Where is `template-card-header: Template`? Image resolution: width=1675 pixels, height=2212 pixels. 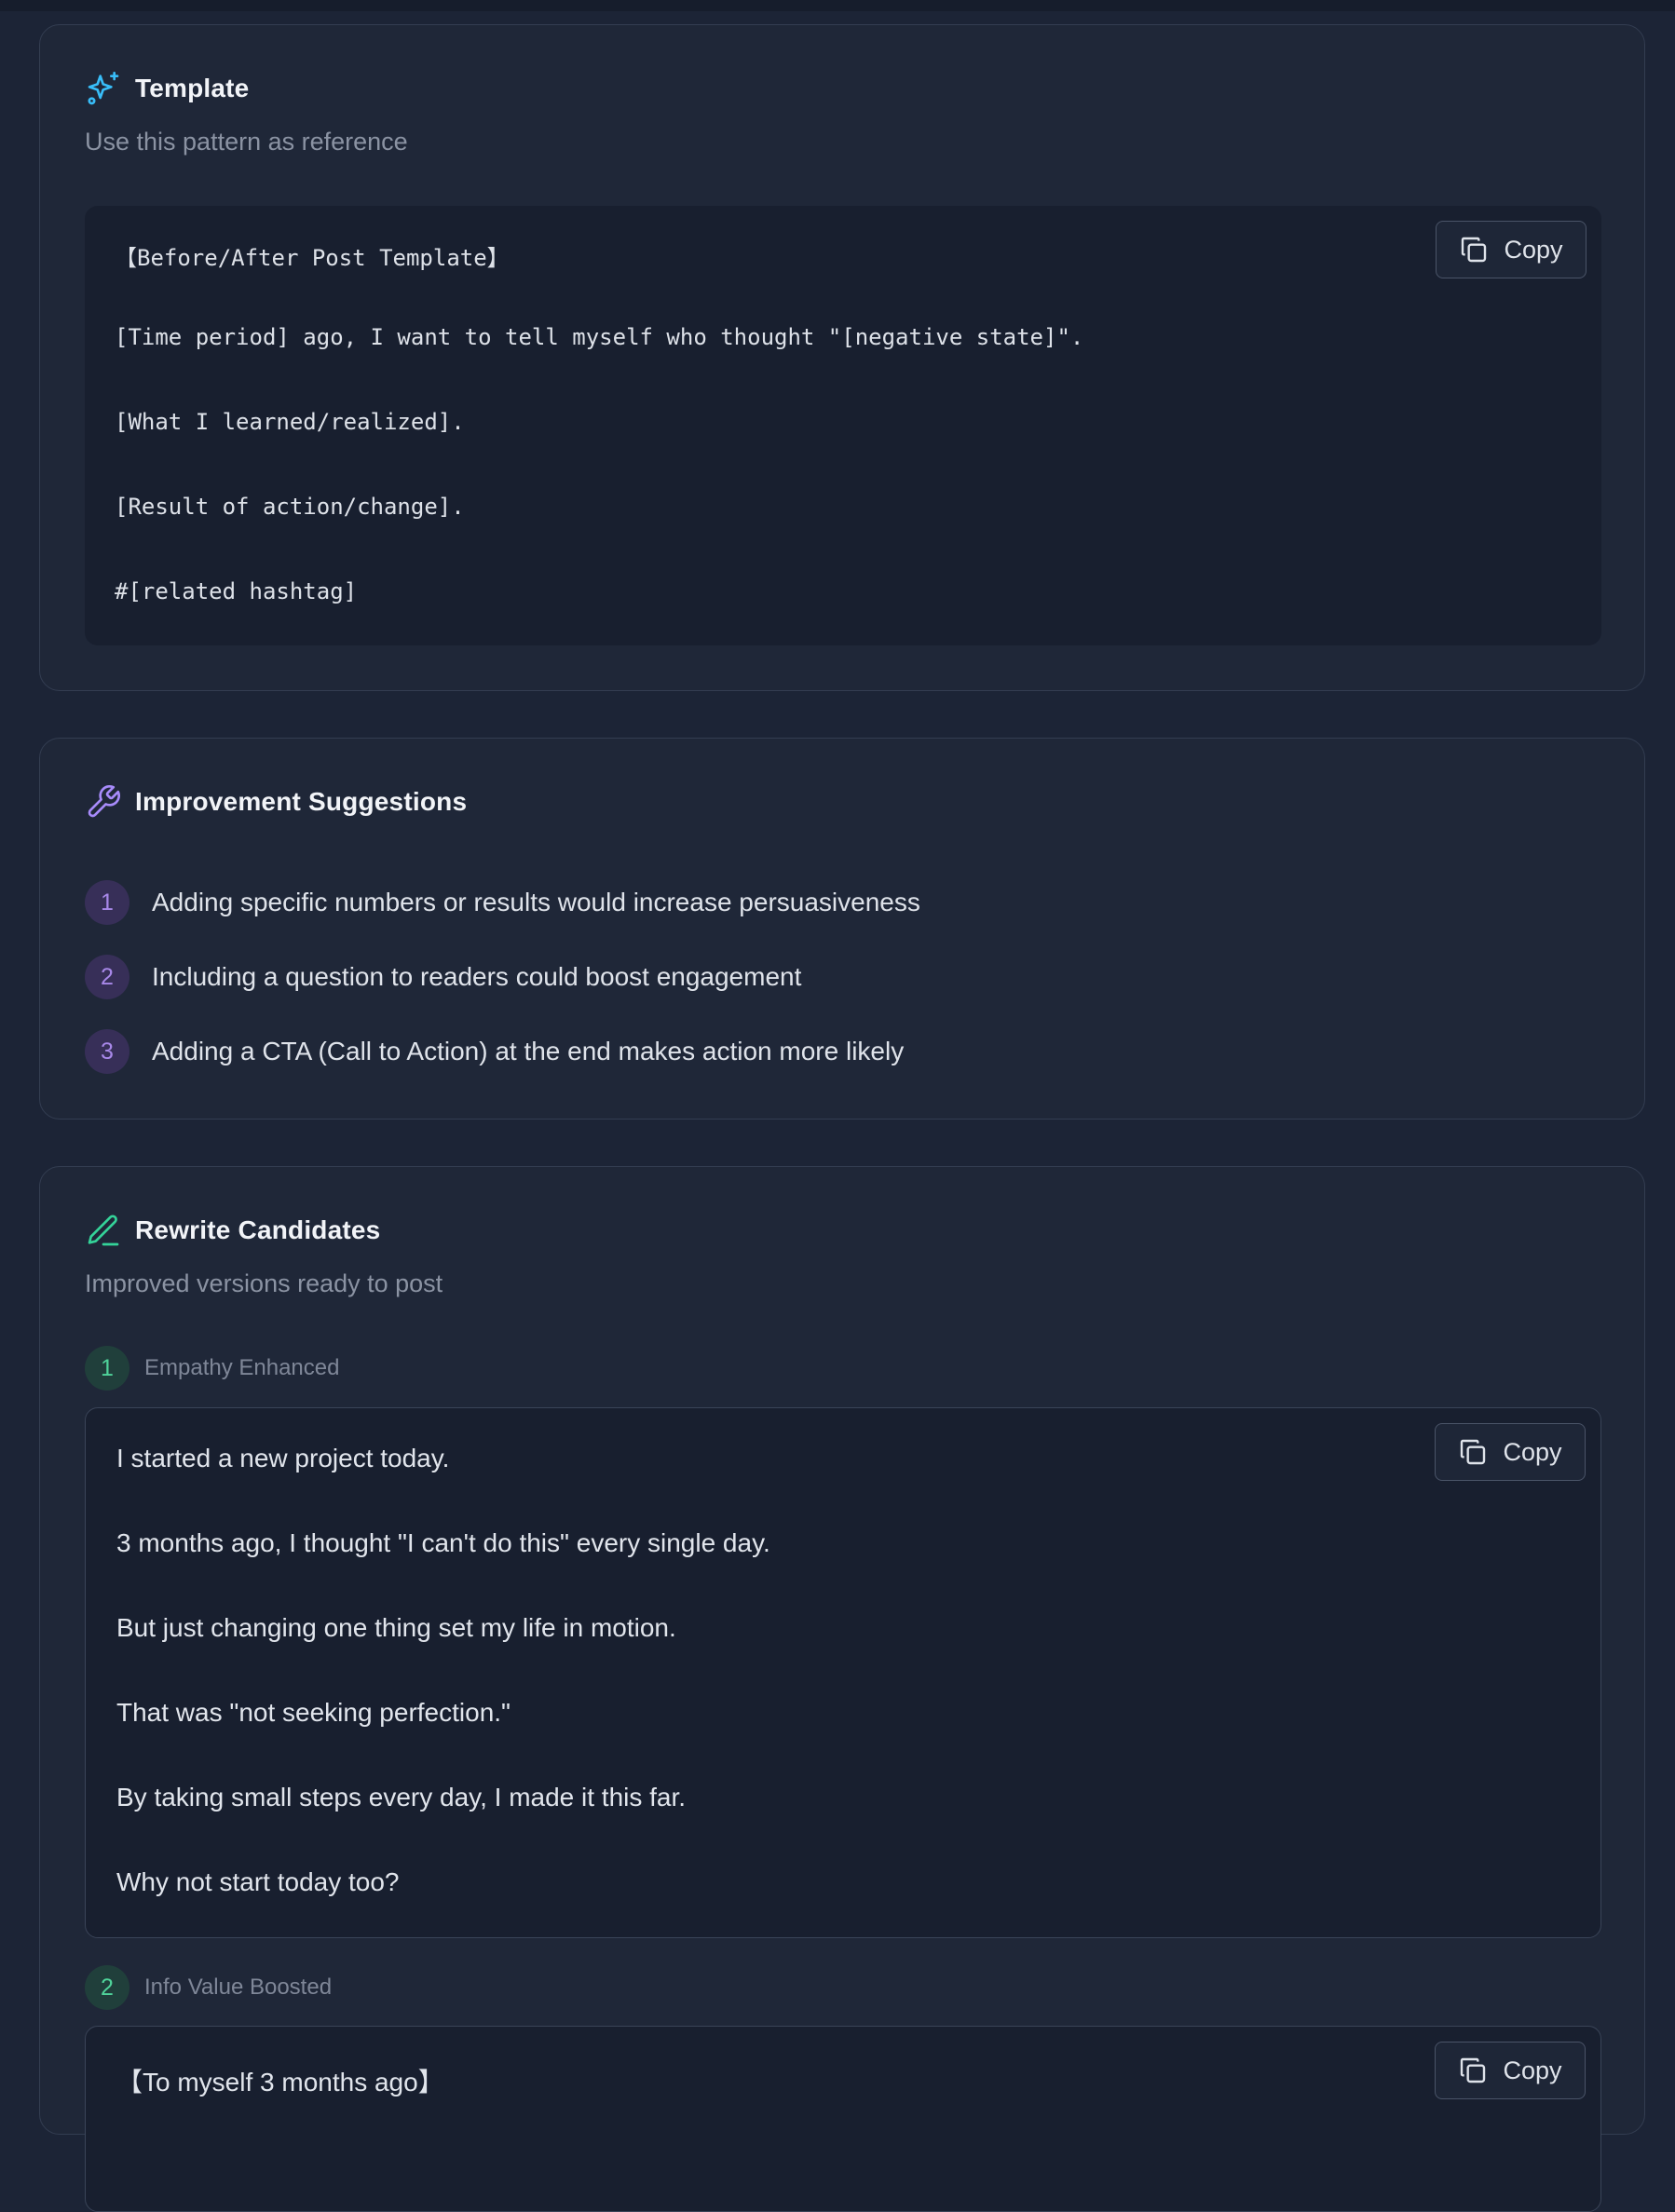
template-card-header: Template is located at coordinates (167, 89).